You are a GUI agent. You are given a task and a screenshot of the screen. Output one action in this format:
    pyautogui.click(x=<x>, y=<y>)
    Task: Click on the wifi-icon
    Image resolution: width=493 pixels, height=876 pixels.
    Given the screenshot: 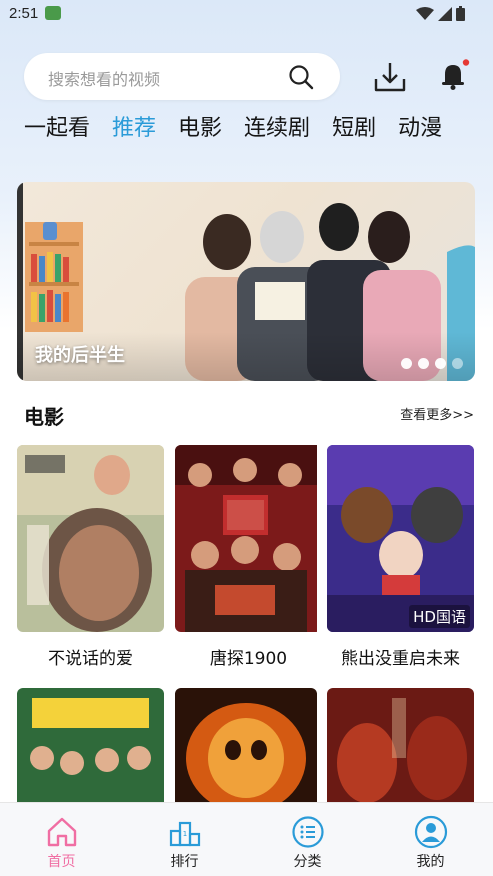 What is the action you would take?
    pyautogui.click(x=425, y=13)
    